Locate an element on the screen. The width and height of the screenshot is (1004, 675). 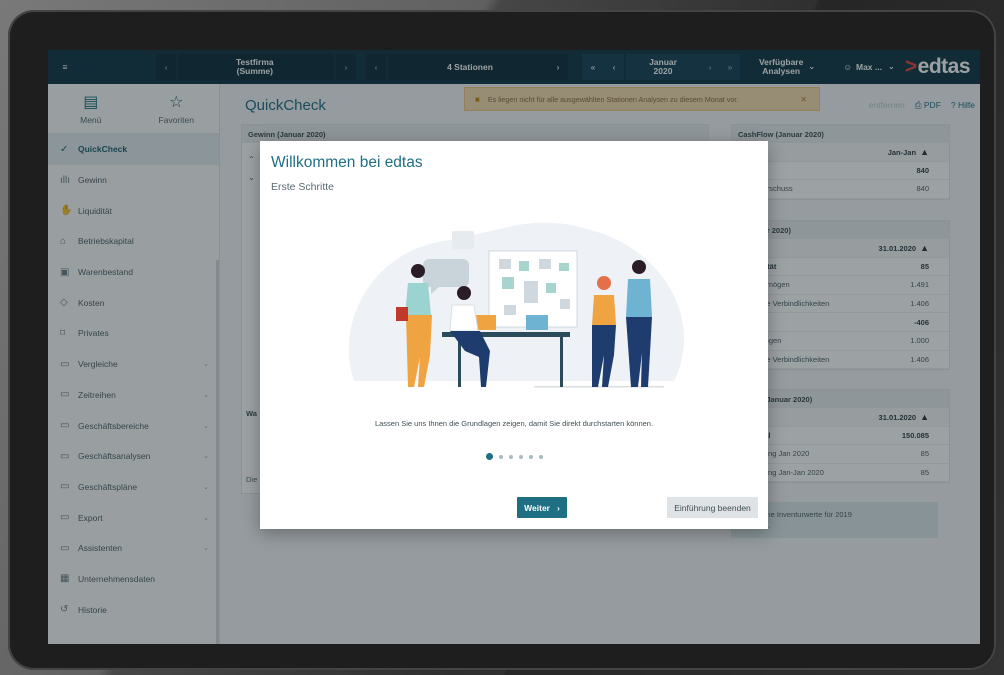
team-illustration is located at coordinates (516, 305).